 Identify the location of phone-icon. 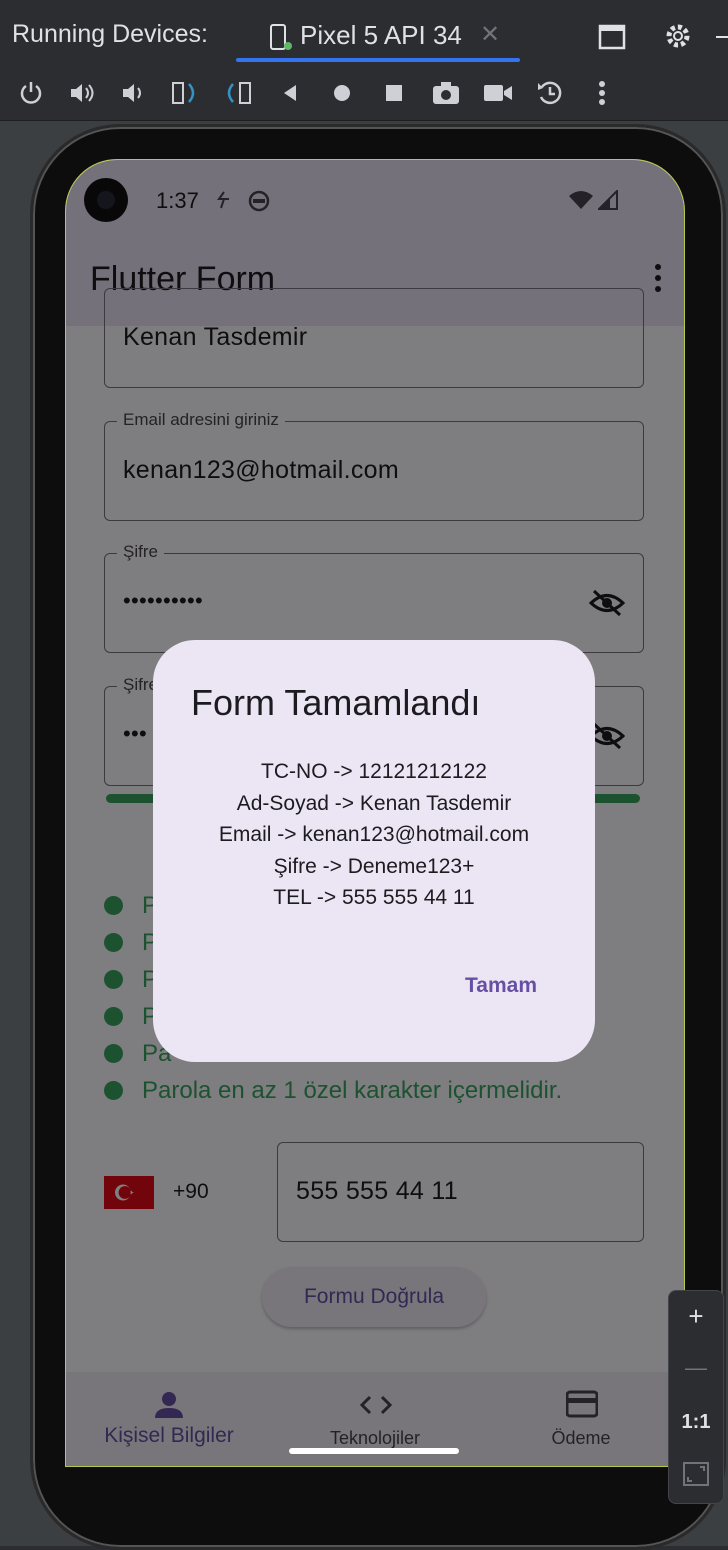
(280, 40).